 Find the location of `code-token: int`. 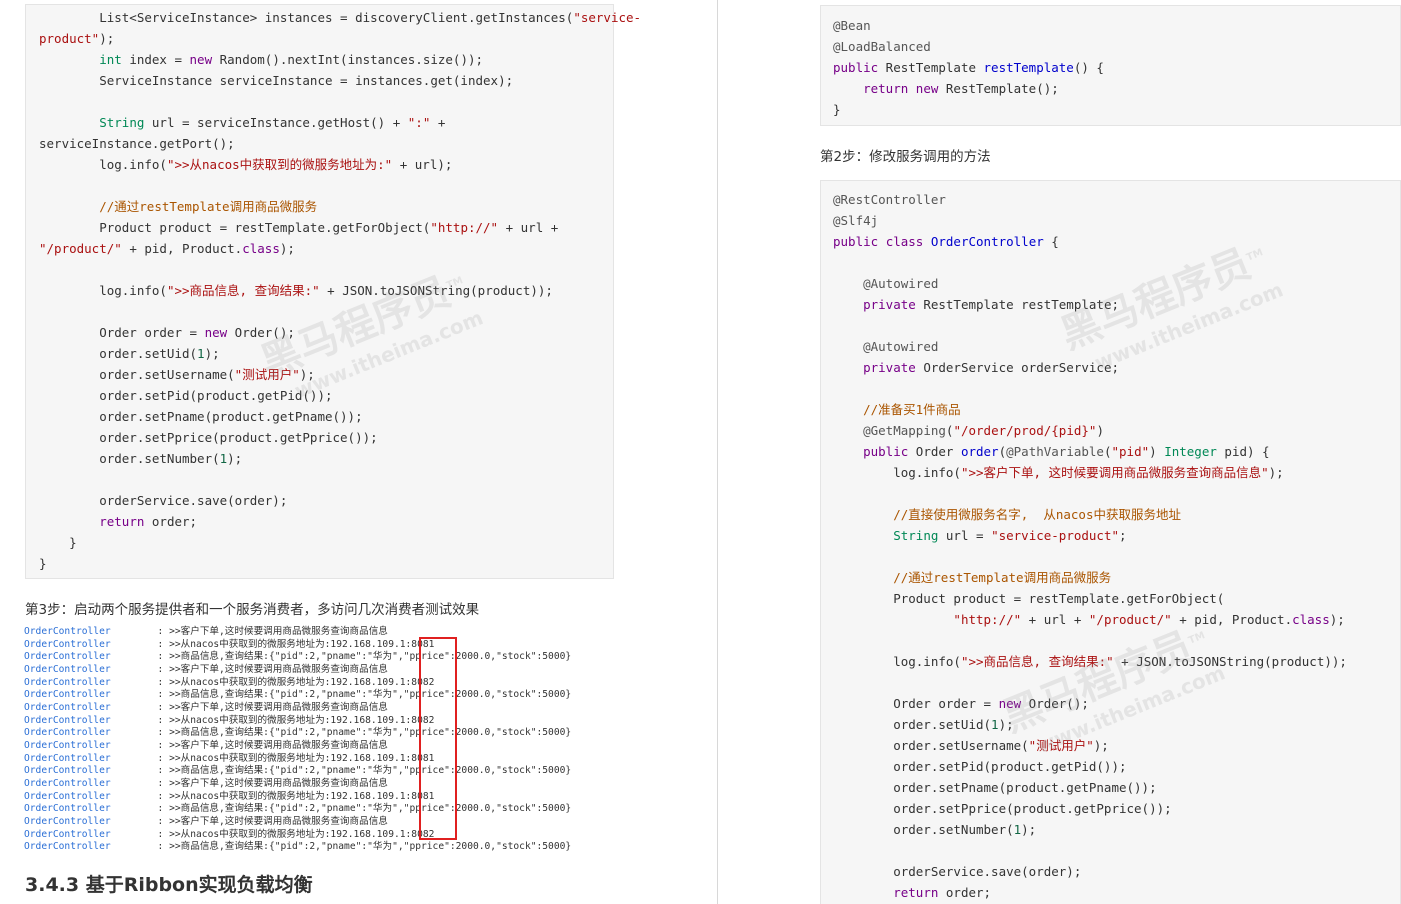

code-token: int is located at coordinates (110, 59).